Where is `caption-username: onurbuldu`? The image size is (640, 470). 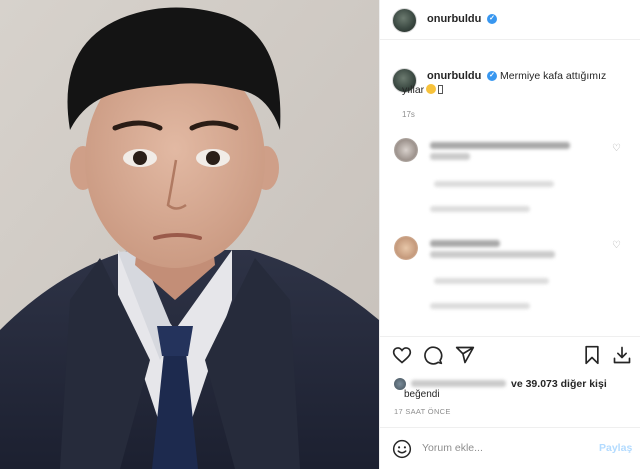
caption-username: onurbuldu is located at coordinates (454, 76).